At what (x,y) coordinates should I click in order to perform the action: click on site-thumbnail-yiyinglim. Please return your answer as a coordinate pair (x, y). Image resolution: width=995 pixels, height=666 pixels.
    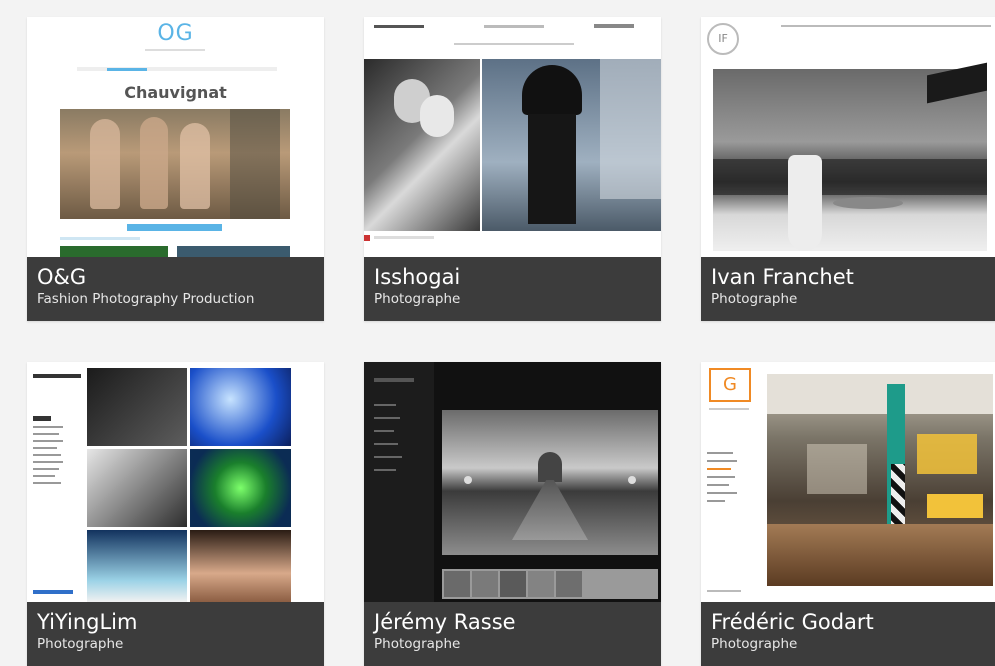
    Looking at the image, I should click on (175, 482).